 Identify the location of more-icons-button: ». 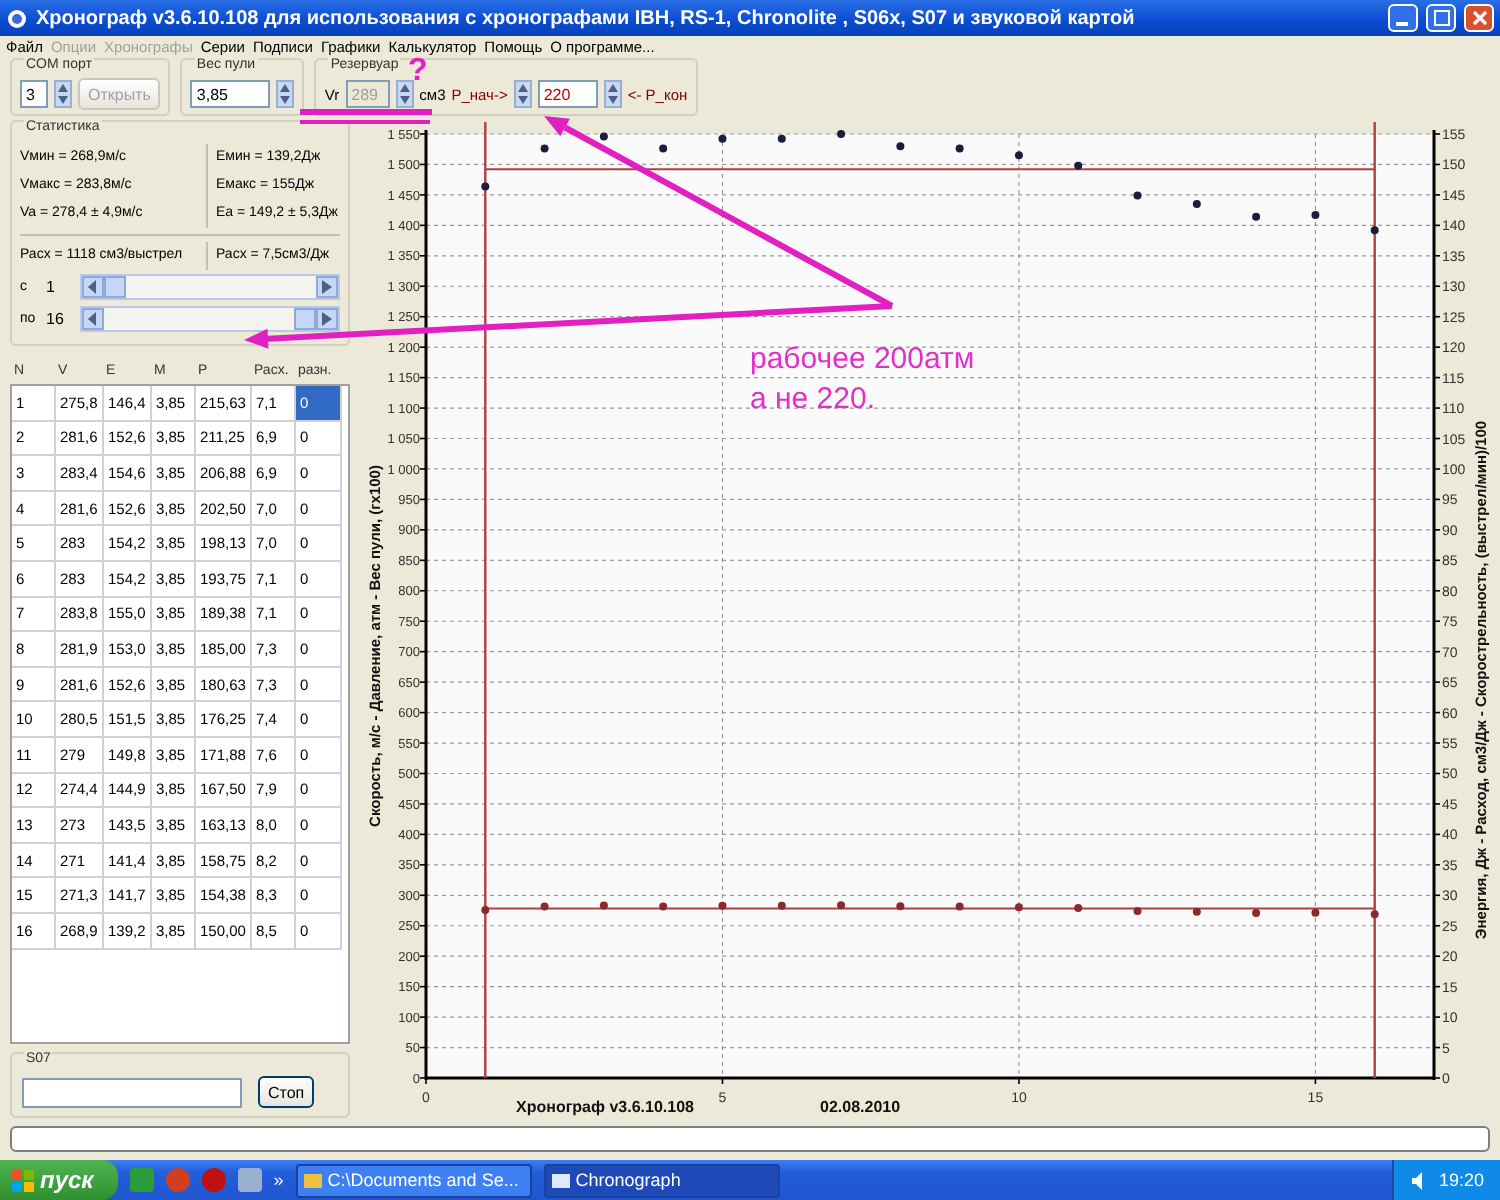
(278, 1180).